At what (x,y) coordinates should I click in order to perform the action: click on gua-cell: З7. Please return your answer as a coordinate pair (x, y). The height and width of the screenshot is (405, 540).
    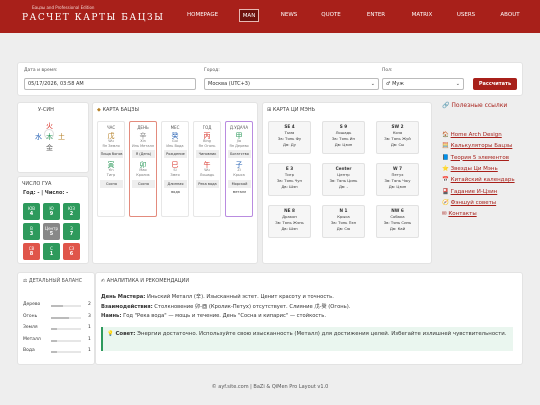
    Looking at the image, I should click on (71, 231).